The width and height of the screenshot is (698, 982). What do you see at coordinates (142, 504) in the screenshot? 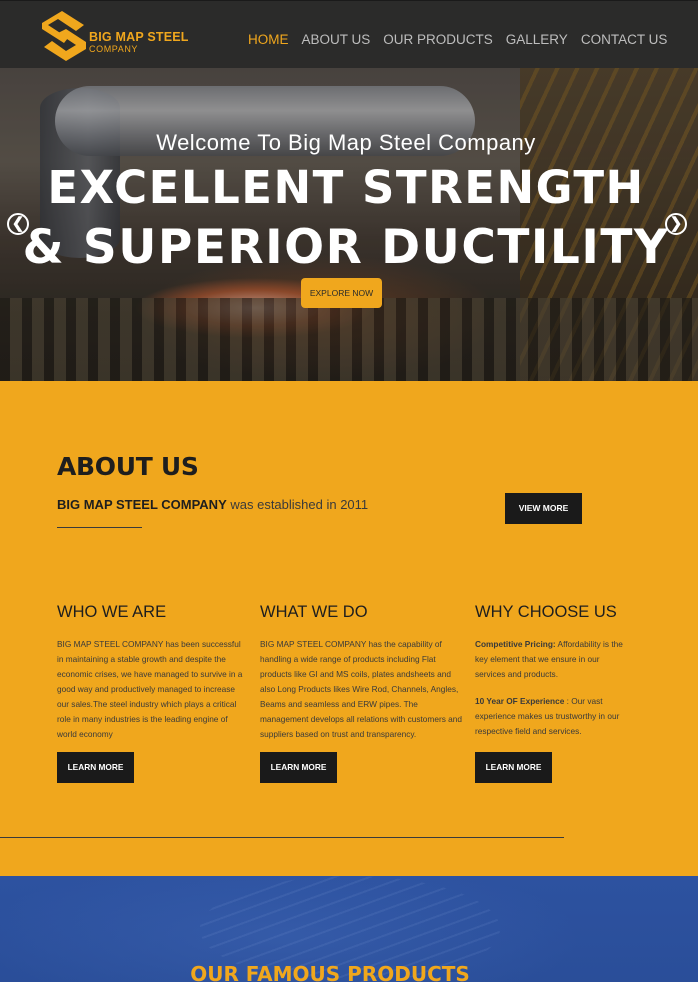
I see `about-company-name: BIG MAP STEEL COMPANY` at bounding box center [142, 504].